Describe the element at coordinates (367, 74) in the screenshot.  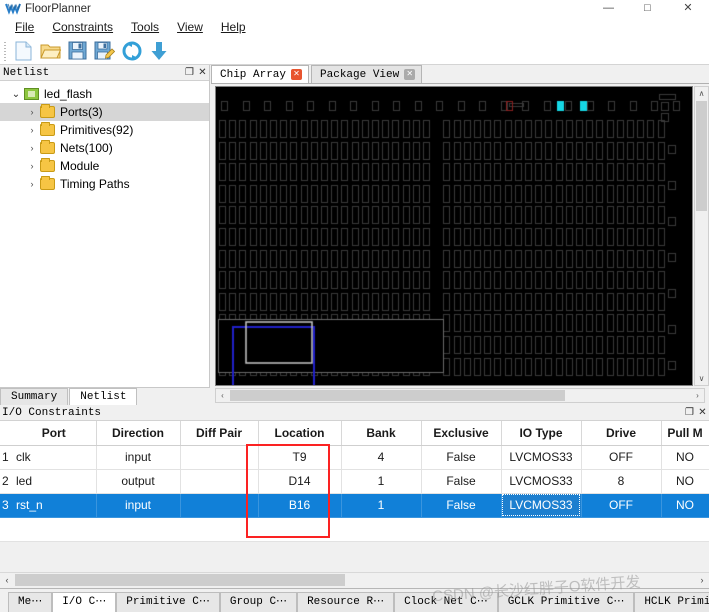
I see `tab-package-view: Package View ✕` at that location.